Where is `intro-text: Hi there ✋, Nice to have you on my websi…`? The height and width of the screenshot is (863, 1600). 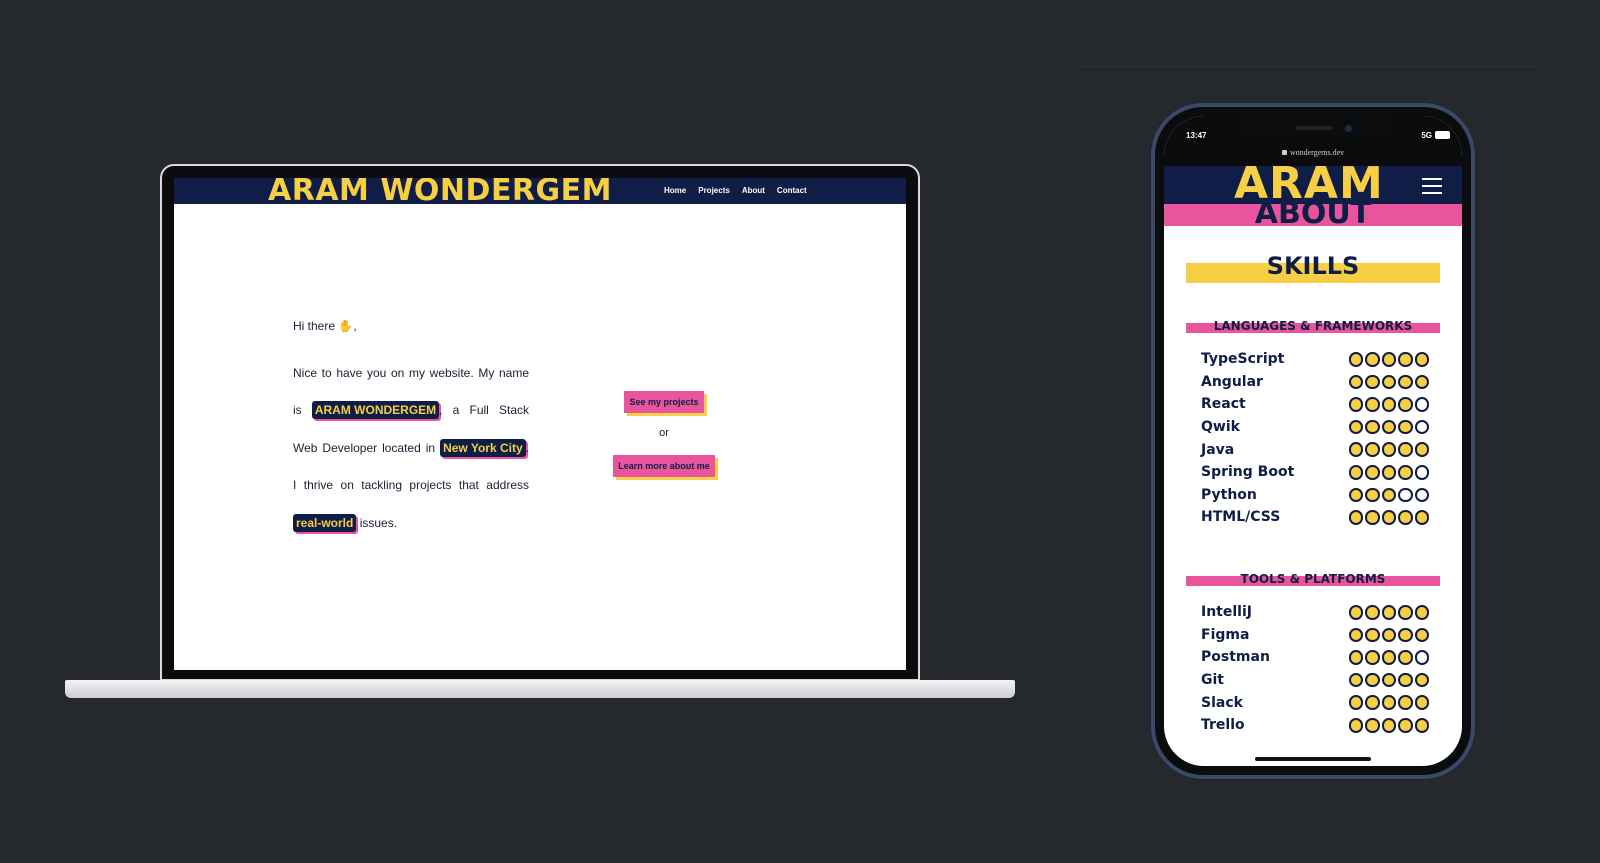 intro-text: Hi there ✋, Nice to have you on my websi… is located at coordinates (411, 430).